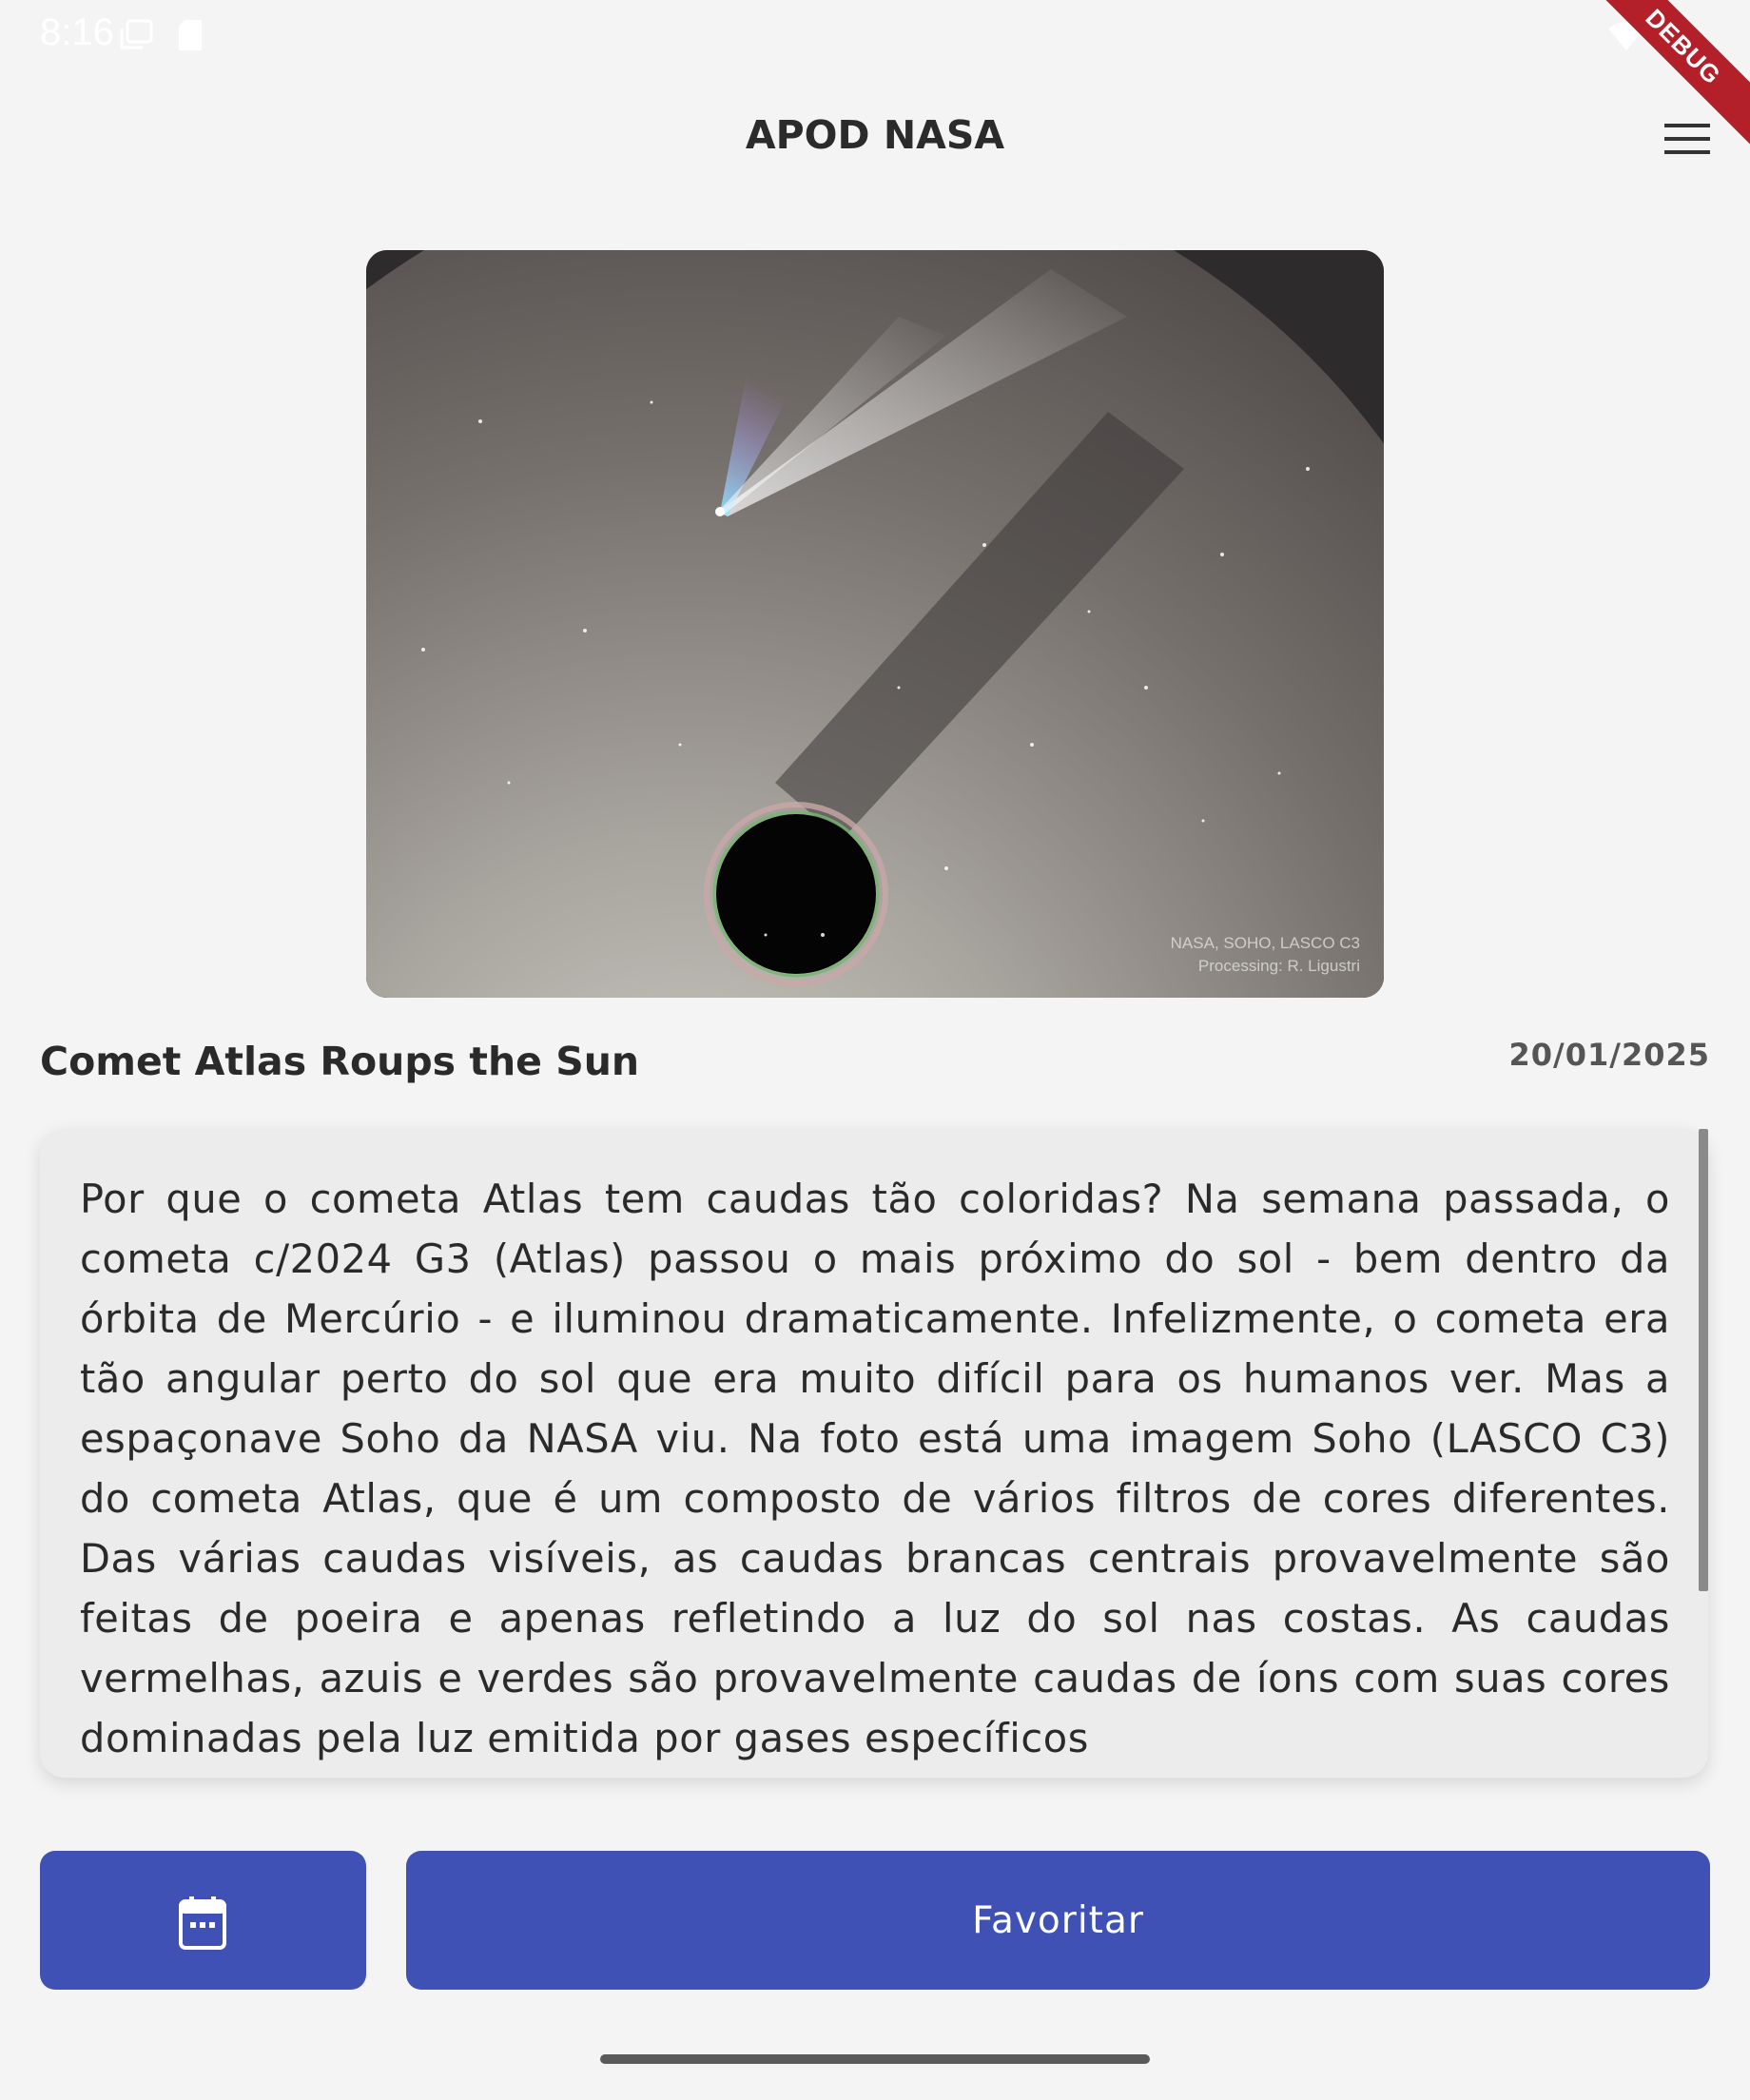  Describe the element at coordinates (875, 2059) in the screenshot. I see `home-indicator` at that location.